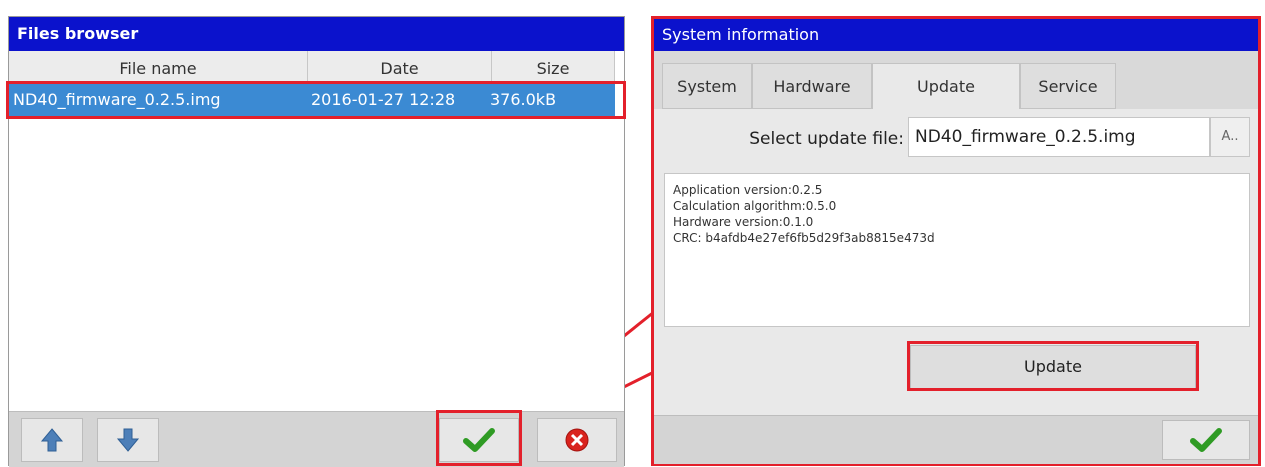  I want to click on tab-system: System, so click(707, 86).